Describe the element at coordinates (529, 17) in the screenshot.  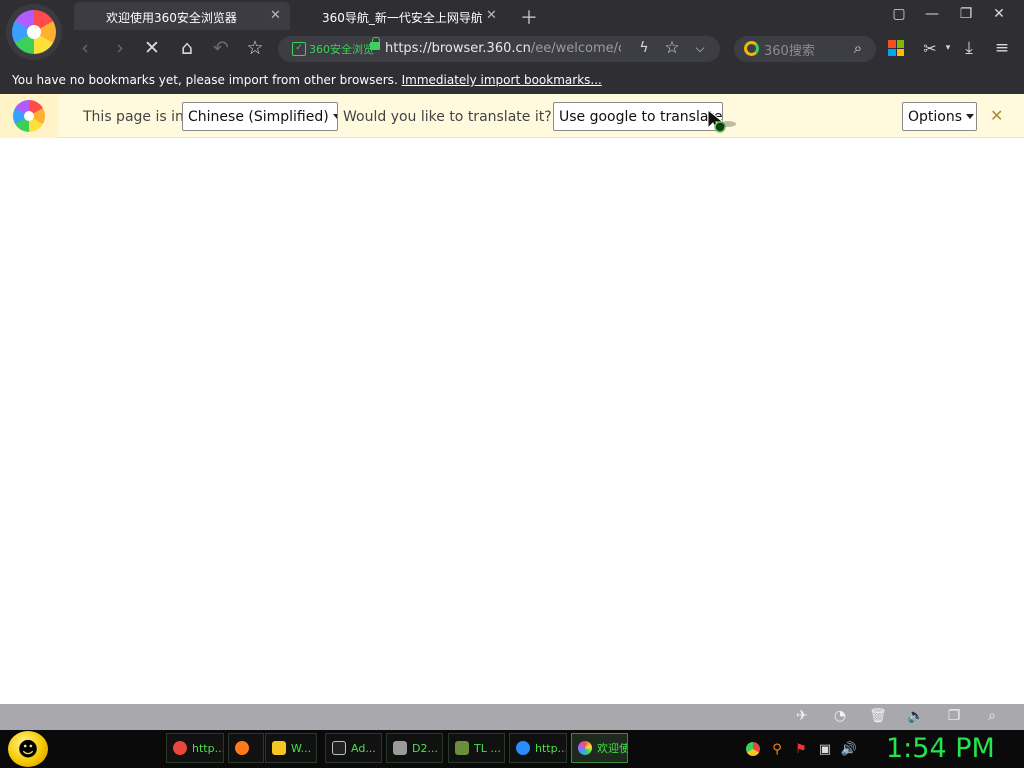
I see `new-tab-plus-icon: ＋` at that location.